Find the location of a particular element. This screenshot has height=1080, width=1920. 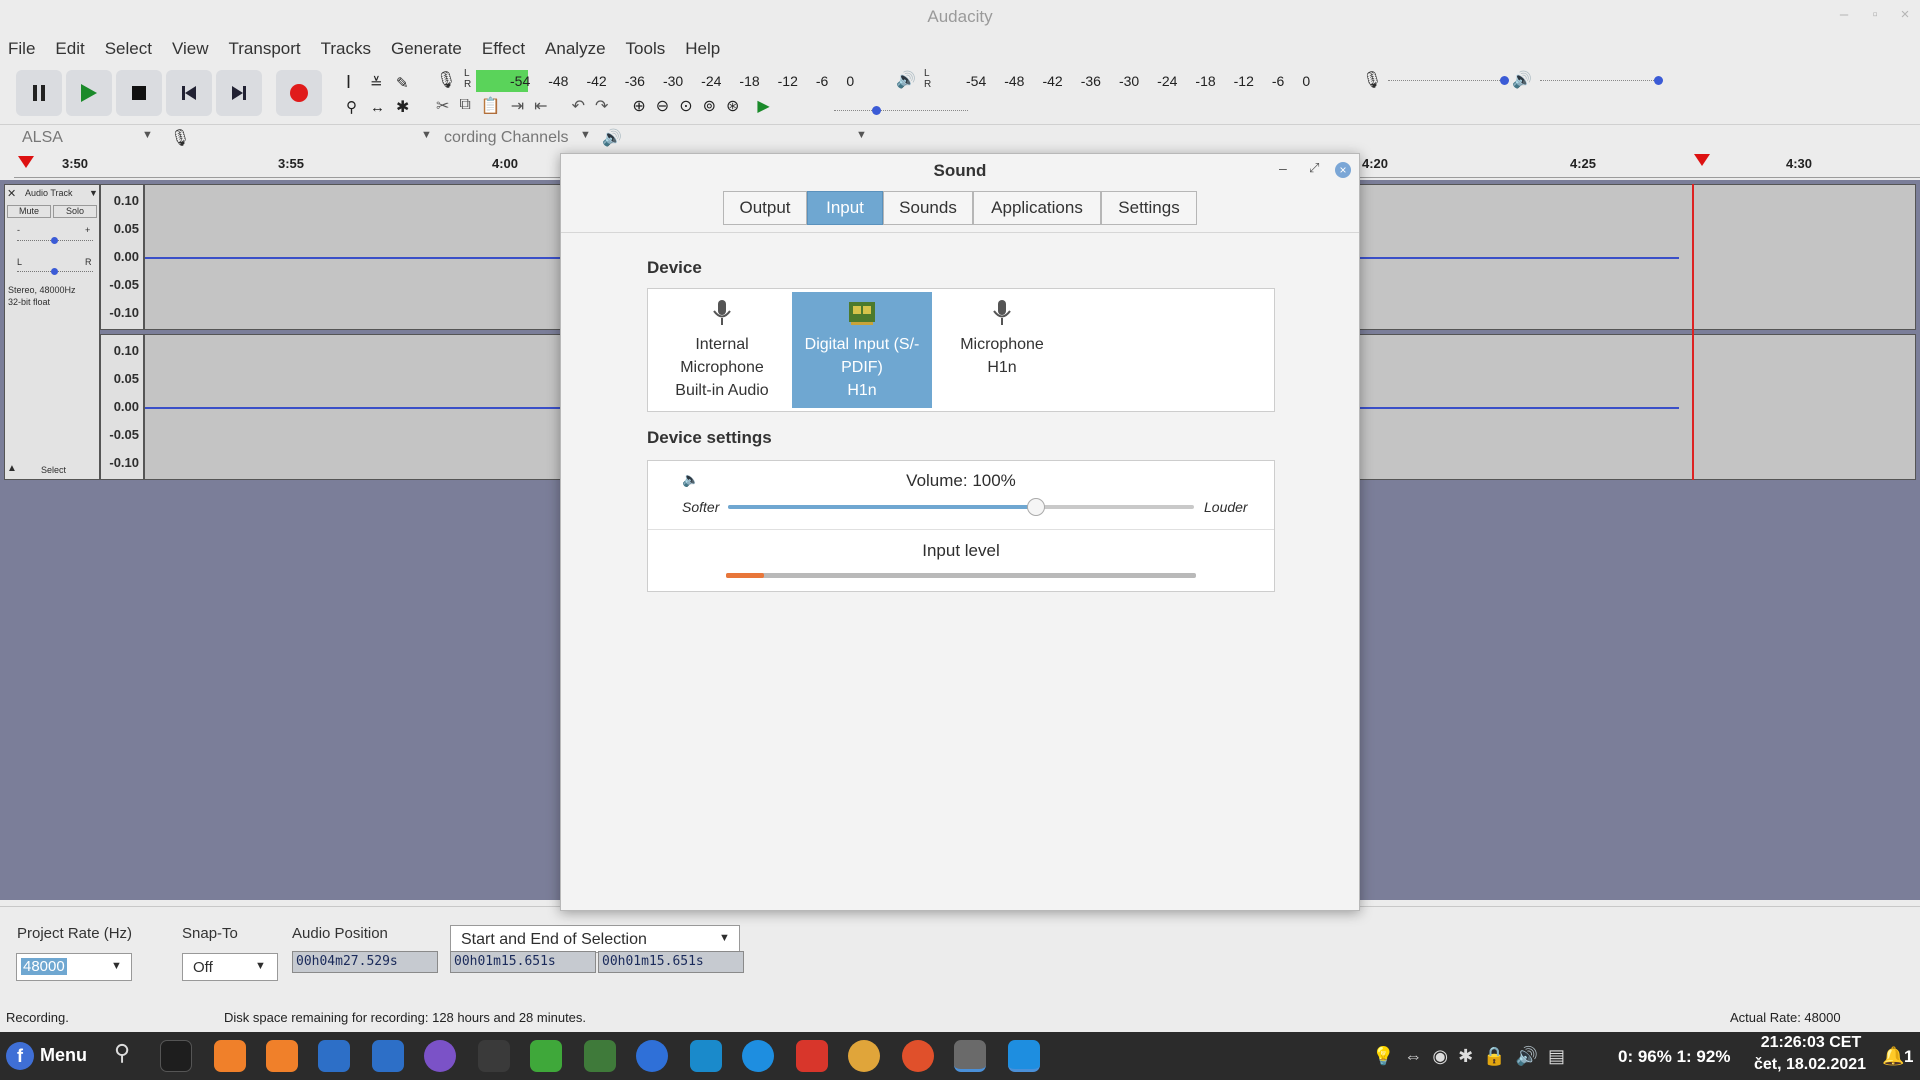

play-button is located at coordinates (89, 93).